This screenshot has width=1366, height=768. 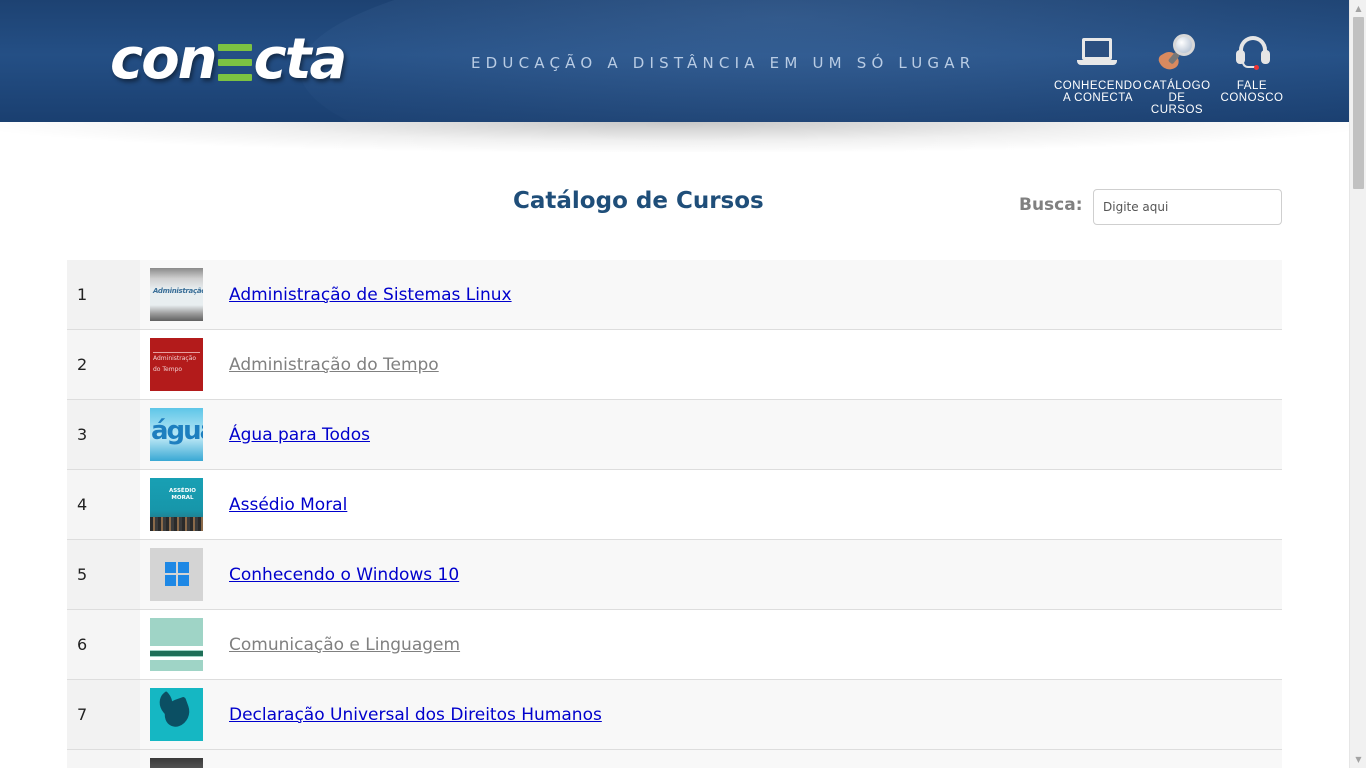 What do you see at coordinates (103, 504) in the screenshot?
I see `row-number: 4` at bounding box center [103, 504].